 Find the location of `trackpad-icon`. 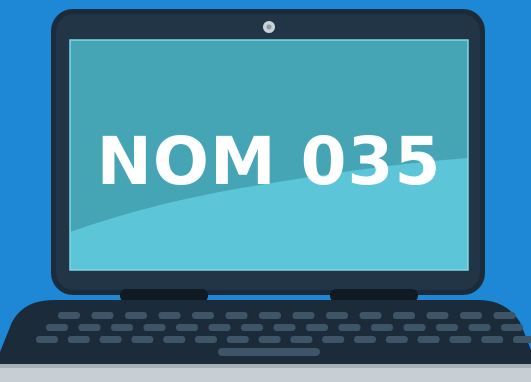

trackpad-icon is located at coordinates (269, 352).